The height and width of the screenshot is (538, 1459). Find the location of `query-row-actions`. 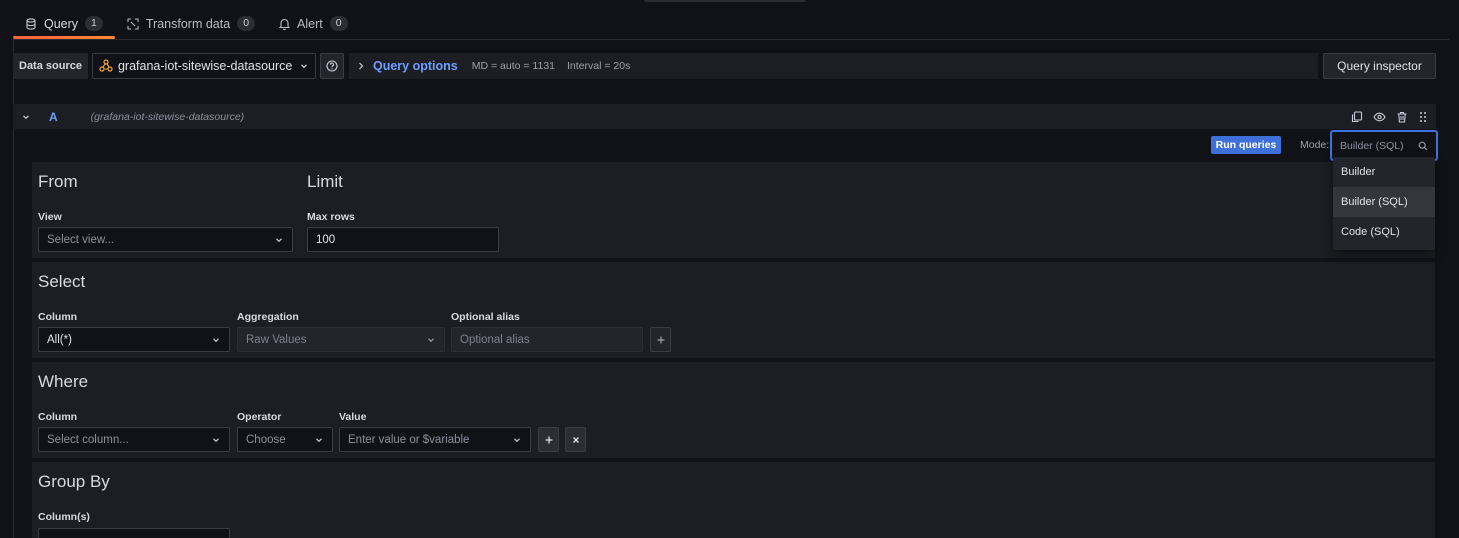

query-row-actions is located at coordinates (1389, 116).